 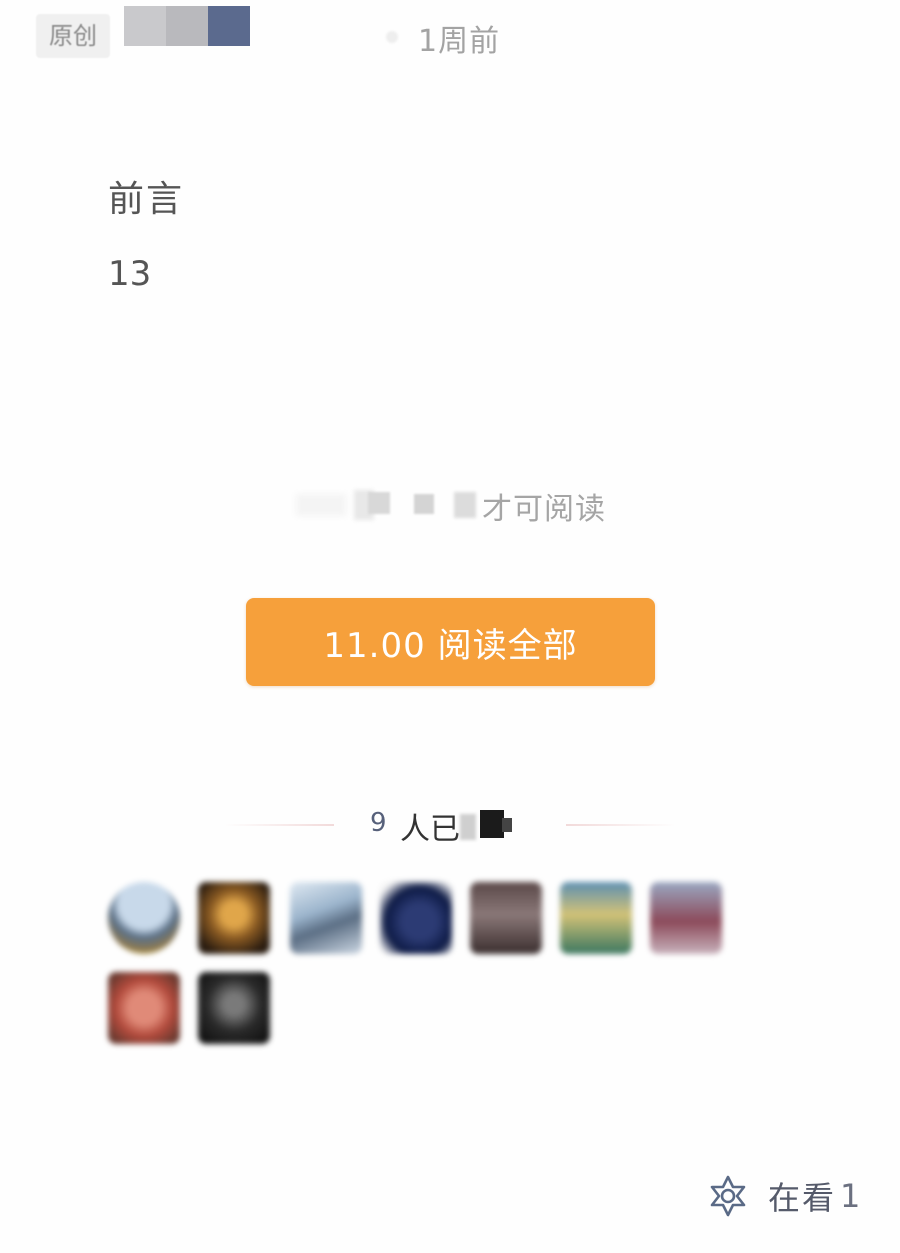 What do you see at coordinates (728, 1196) in the screenshot?
I see `star-flower-icon` at bounding box center [728, 1196].